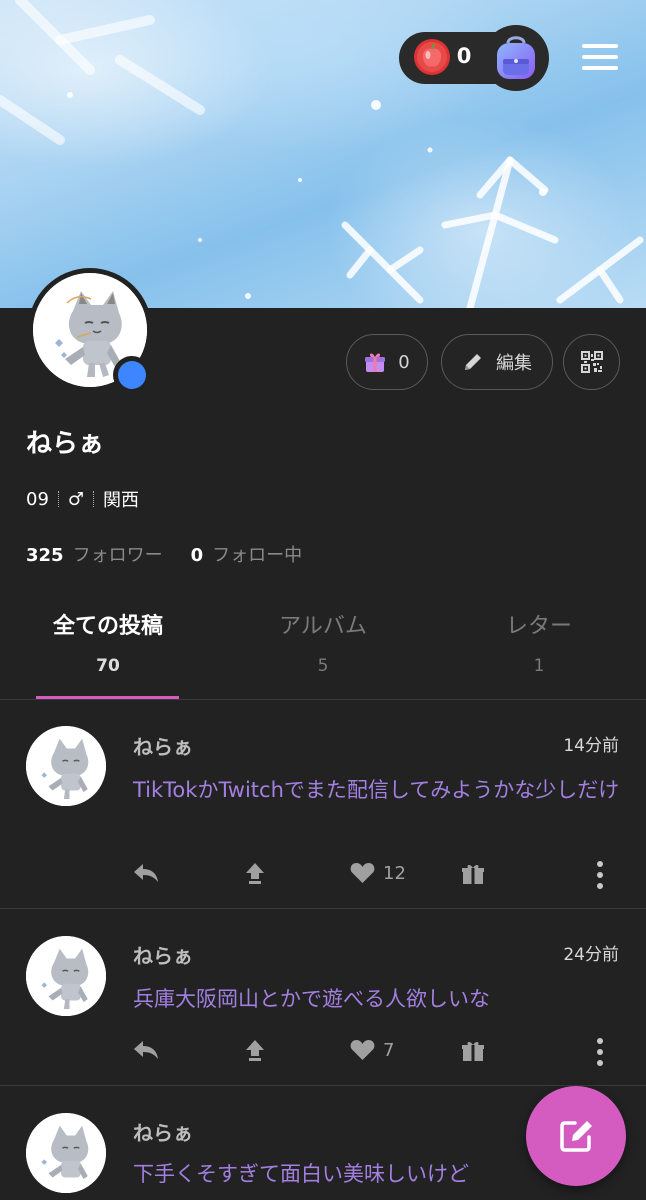 Image resolution: width=646 pixels, height=1200 pixels. What do you see at coordinates (394, 873) in the screenshot?
I see `like-count: 12` at bounding box center [394, 873].